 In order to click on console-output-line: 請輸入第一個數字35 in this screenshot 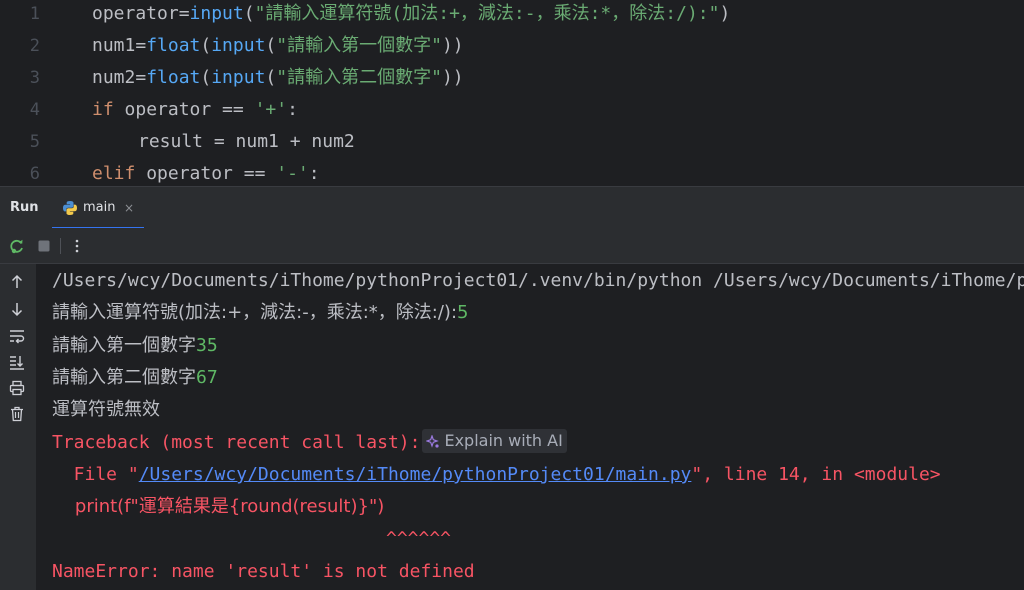, I will do `click(135, 346)`.